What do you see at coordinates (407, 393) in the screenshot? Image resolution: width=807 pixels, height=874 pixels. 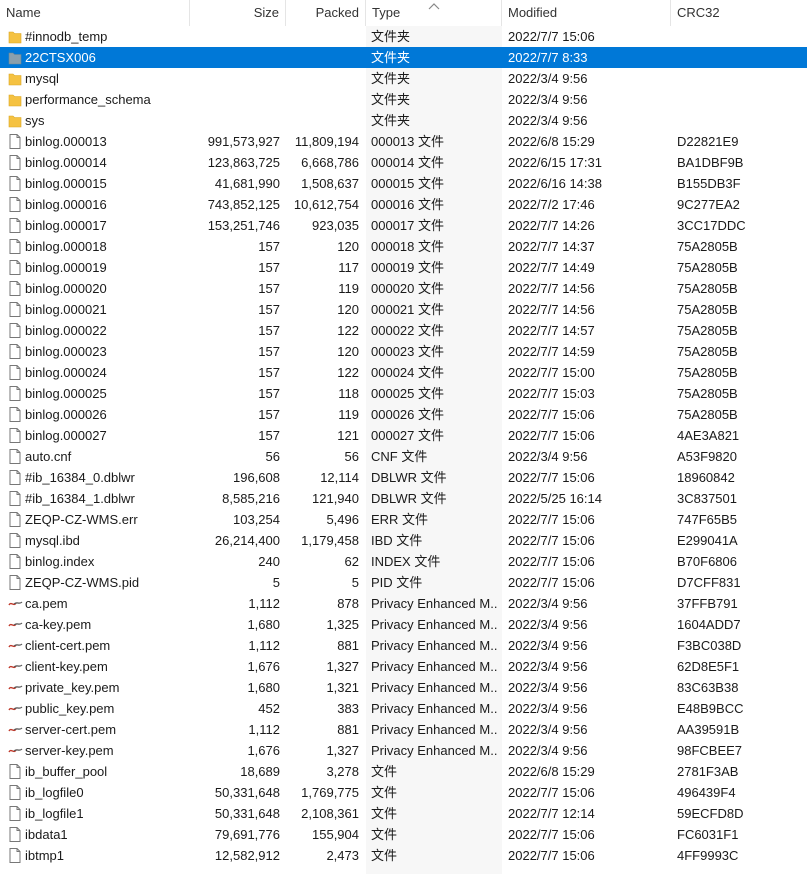 I see `file-type: 000025 文件` at bounding box center [407, 393].